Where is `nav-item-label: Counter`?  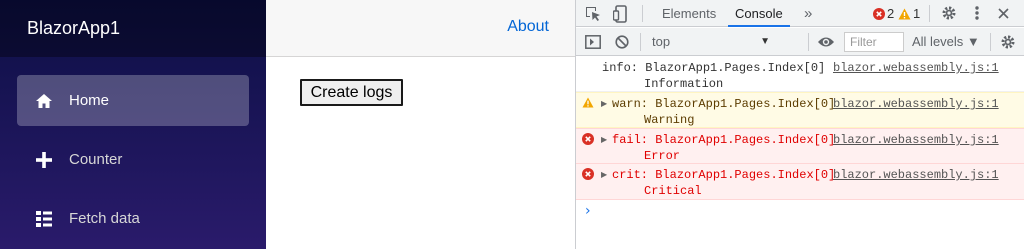
nav-item-label: Counter is located at coordinates (96, 159).